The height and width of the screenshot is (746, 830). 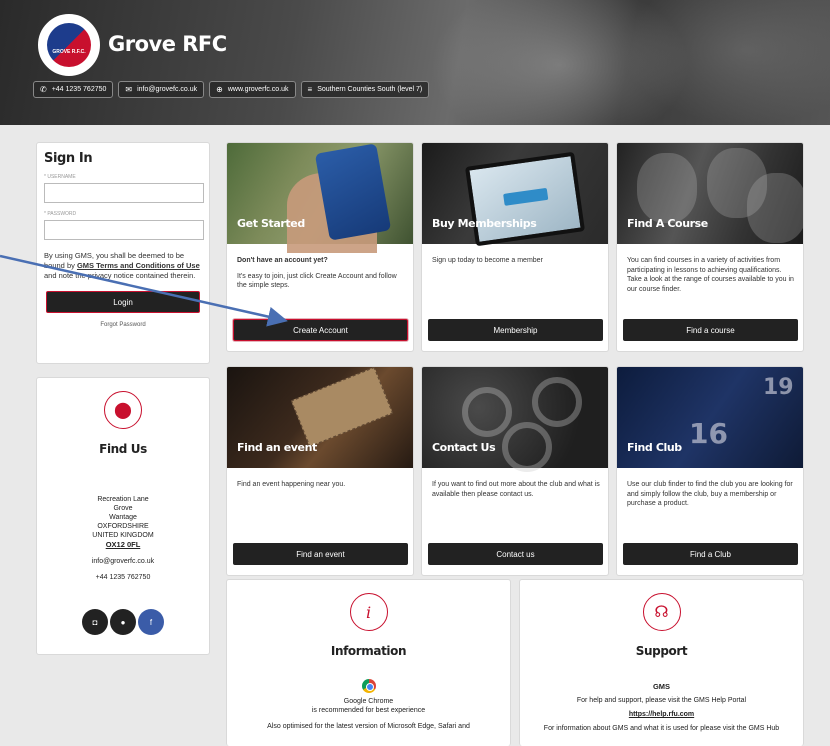 I want to click on instagram-icon: ◘, so click(x=95, y=622).